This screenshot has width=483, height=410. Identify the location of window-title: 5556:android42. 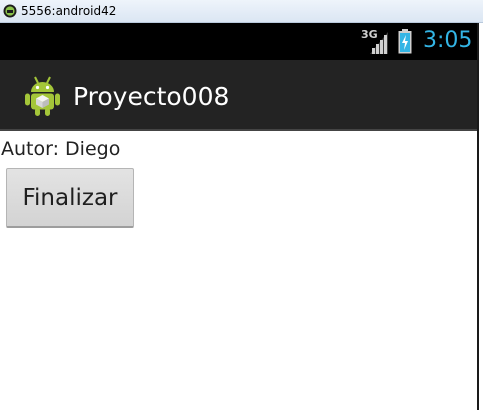
(69, 11).